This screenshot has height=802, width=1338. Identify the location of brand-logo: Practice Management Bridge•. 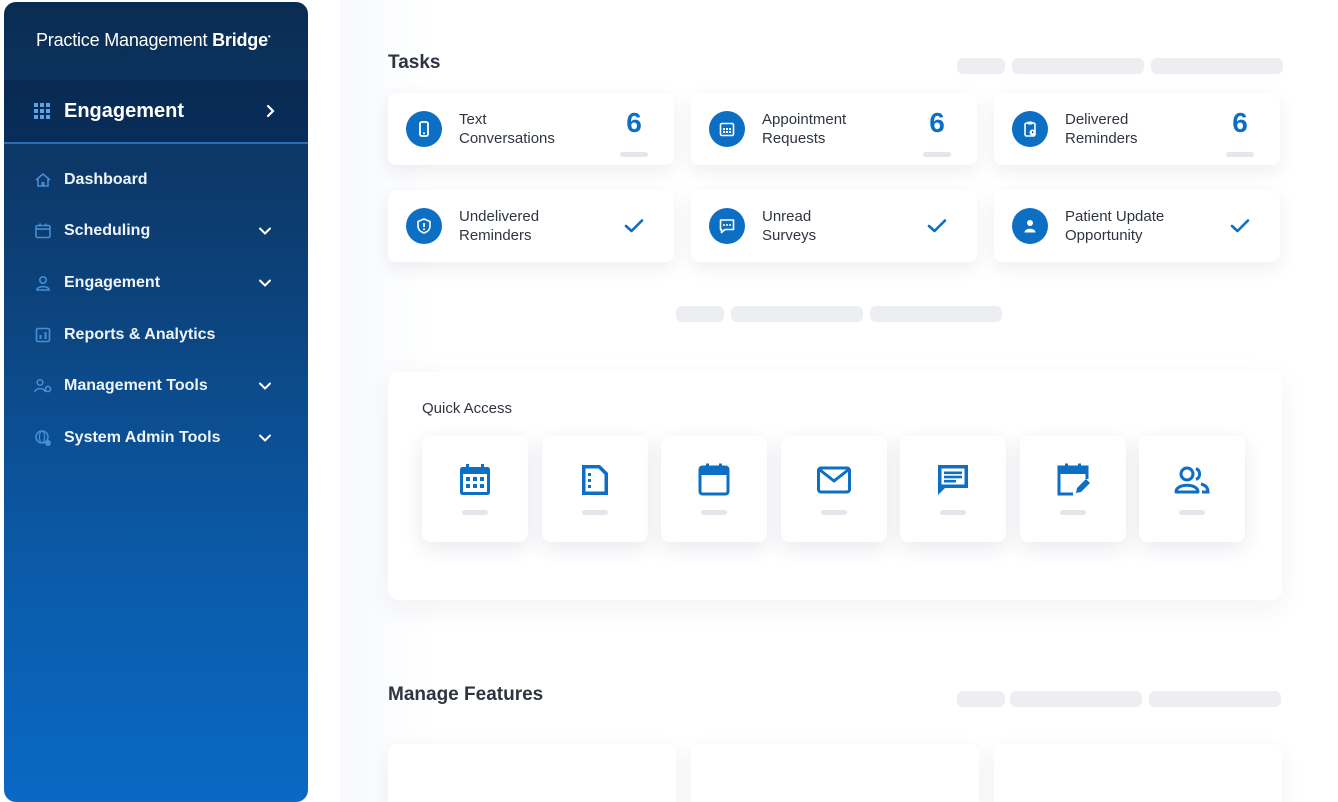
(153, 40).